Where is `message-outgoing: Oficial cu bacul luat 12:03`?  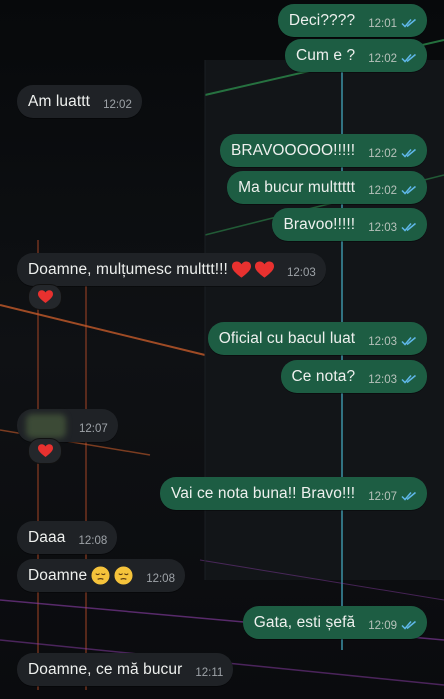 message-outgoing: Oficial cu bacul luat 12:03 is located at coordinates (317, 338).